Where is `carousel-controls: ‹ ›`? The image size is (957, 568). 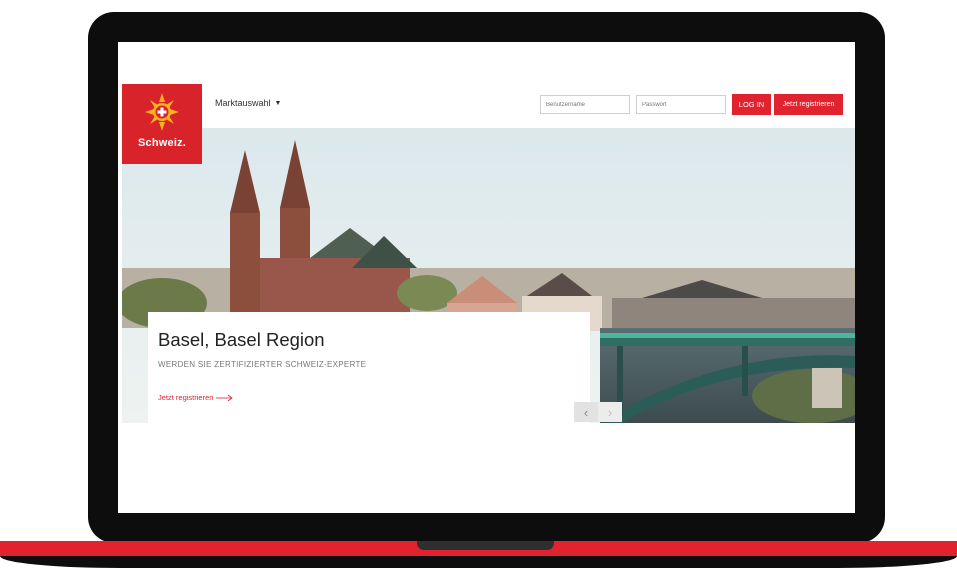
carousel-controls: ‹ › is located at coordinates (598, 412).